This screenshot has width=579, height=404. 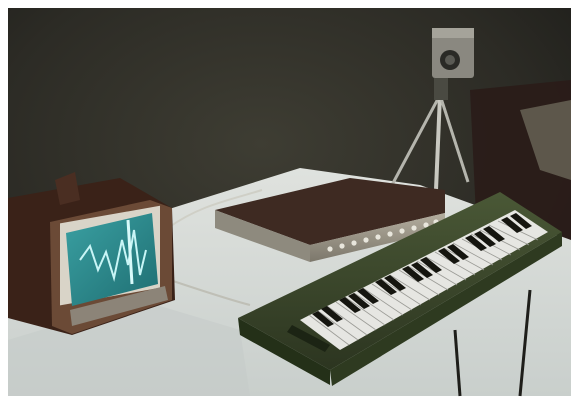 I want to click on camera, so click(x=453, y=53).